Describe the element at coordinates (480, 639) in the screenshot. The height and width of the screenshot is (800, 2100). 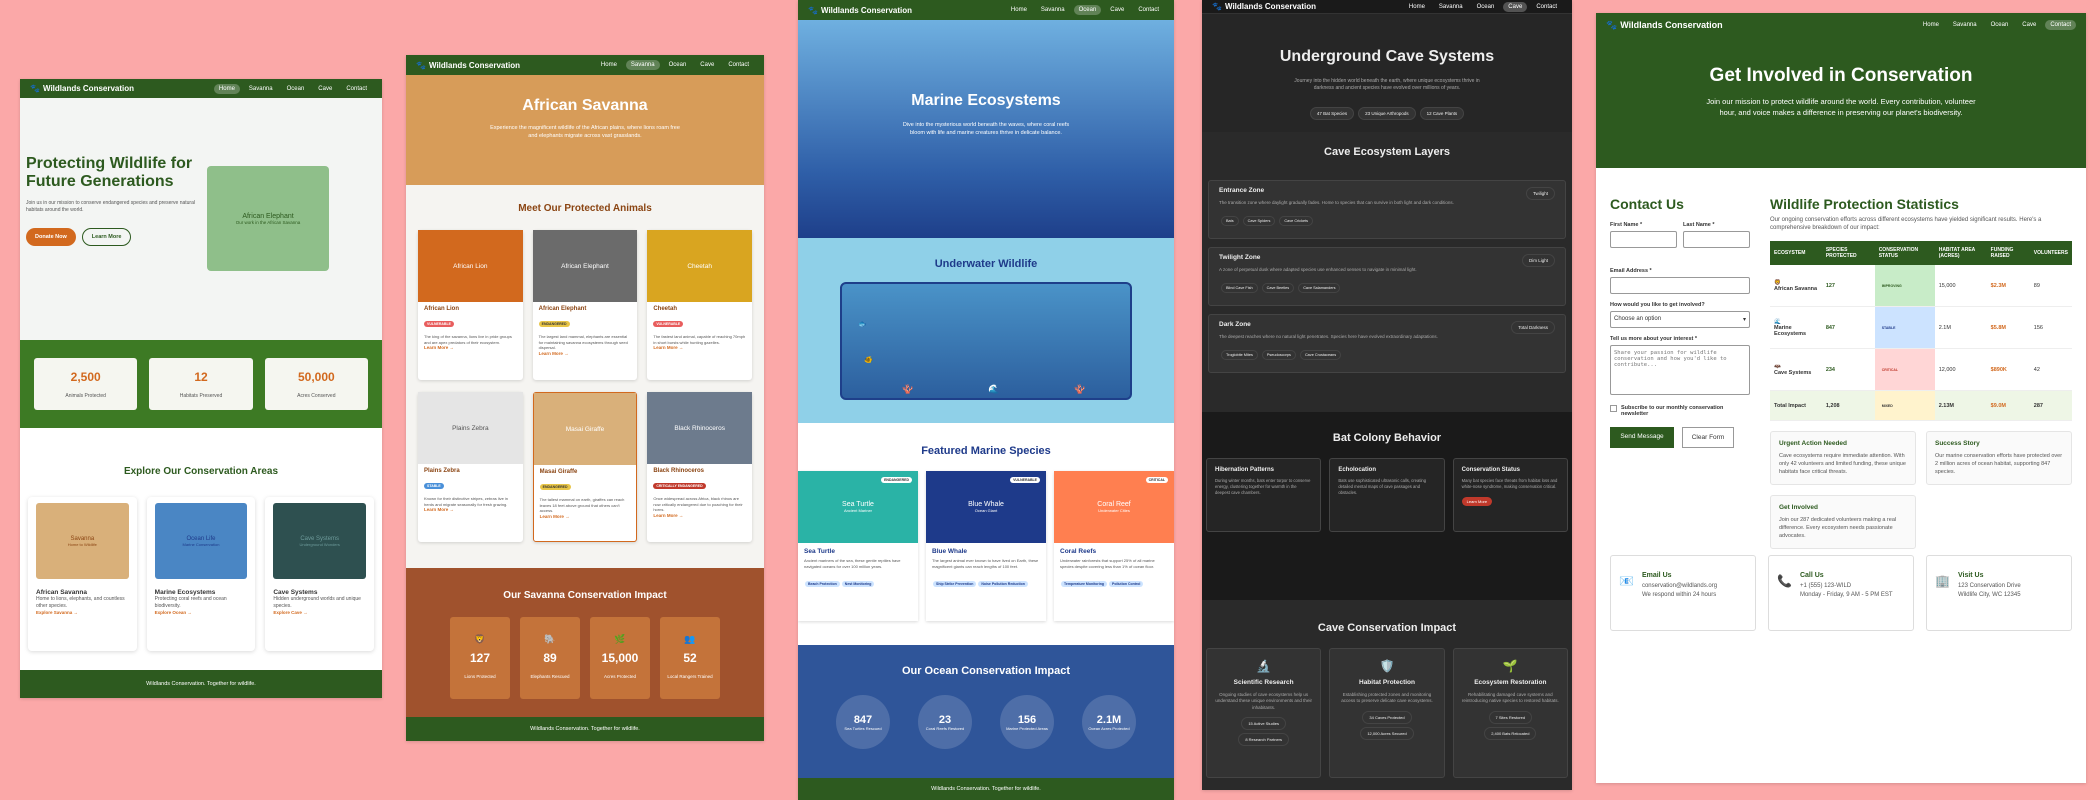
I see `lion-icon: 🦁` at that location.